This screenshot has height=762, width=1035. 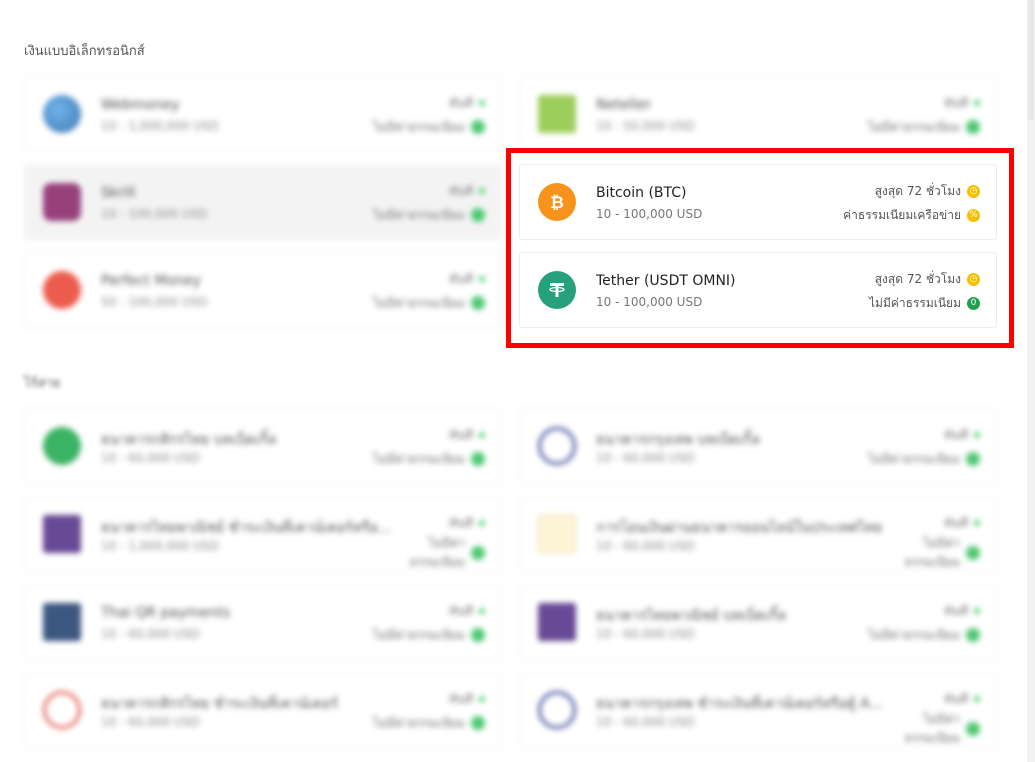 What do you see at coordinates (62, 622) in the screenshot?
I see `thai-qr-logo-icon` at bounding box center [62, 622].